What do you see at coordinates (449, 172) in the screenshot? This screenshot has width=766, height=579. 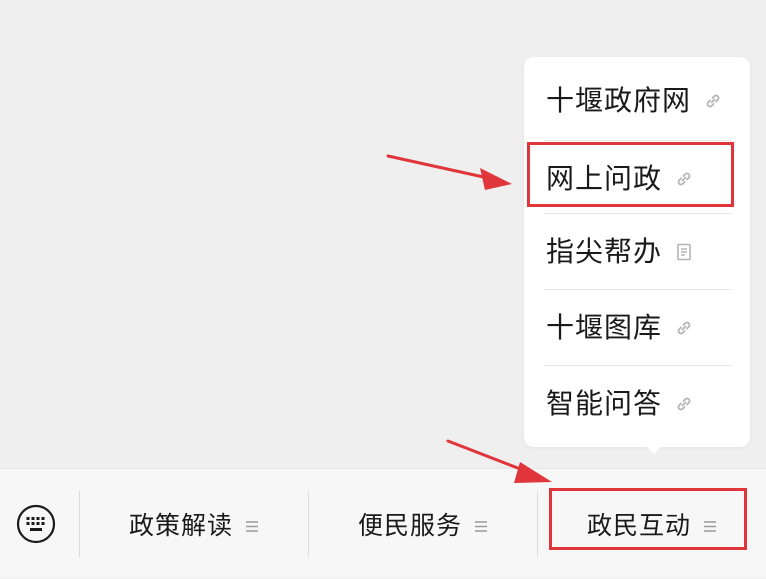 I see `arrow-to-online-inquiry` at bounding box center [449, 172].